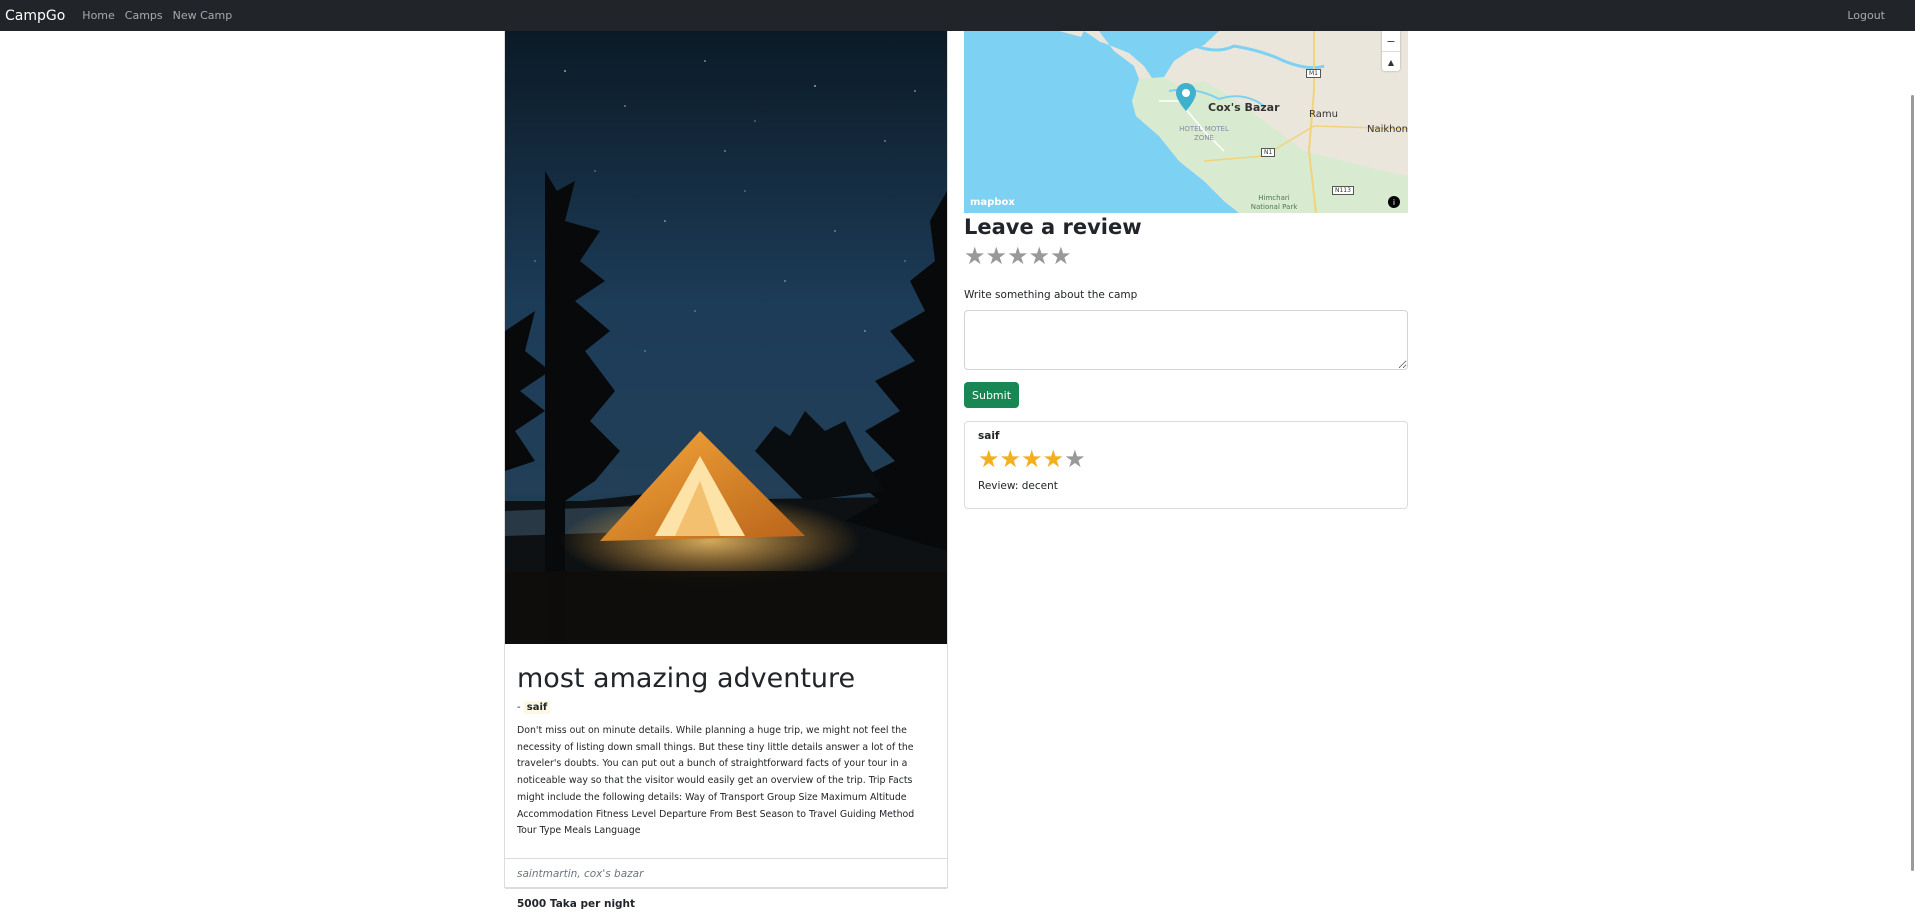 This screenshot has height=918, width=1915. Describe the element at coordinates (1391, 41) in the screenshot. I see `map-zoom-out-button: −` at that location.